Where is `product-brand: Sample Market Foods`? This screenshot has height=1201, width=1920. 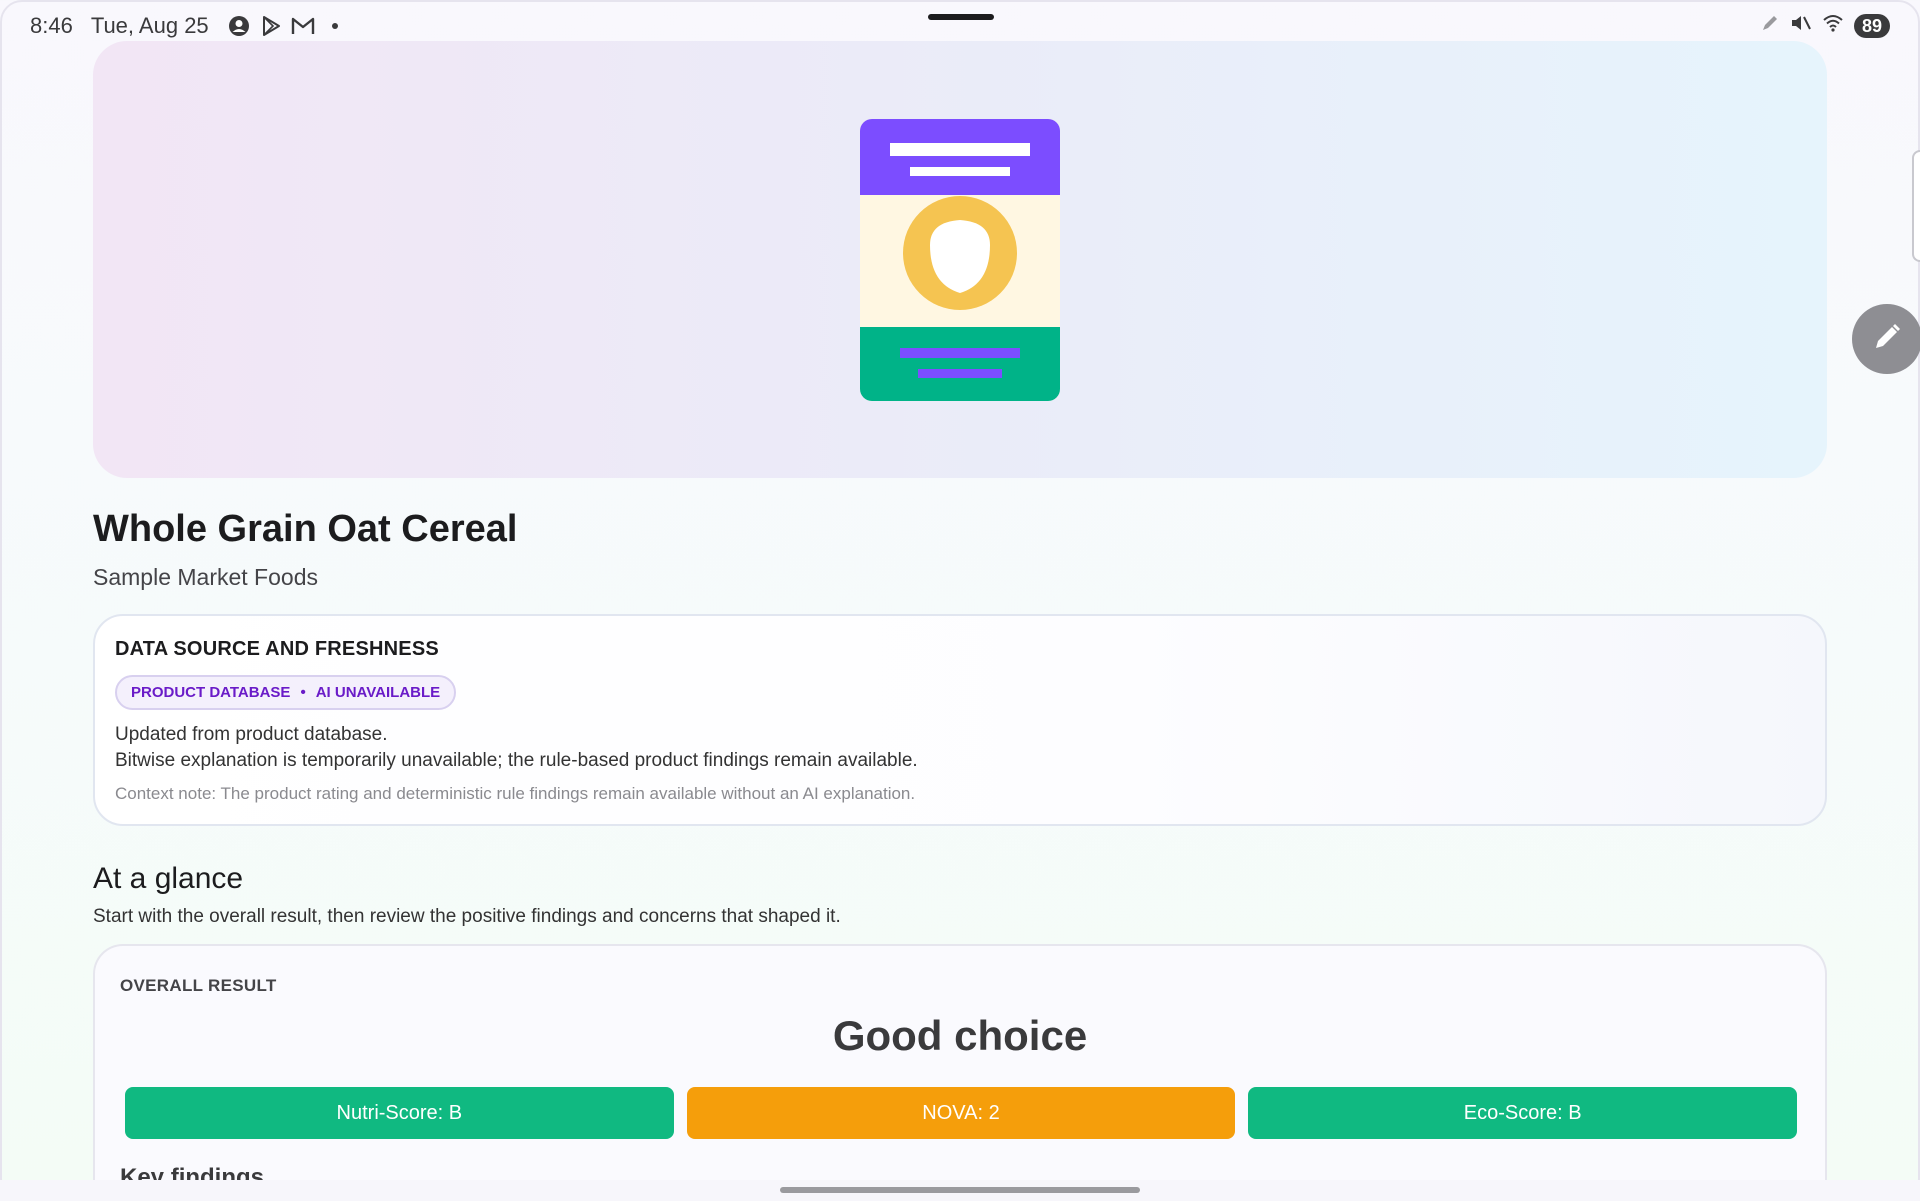 product-brand: Sample Market Foods is located at coordinates (205, 577).